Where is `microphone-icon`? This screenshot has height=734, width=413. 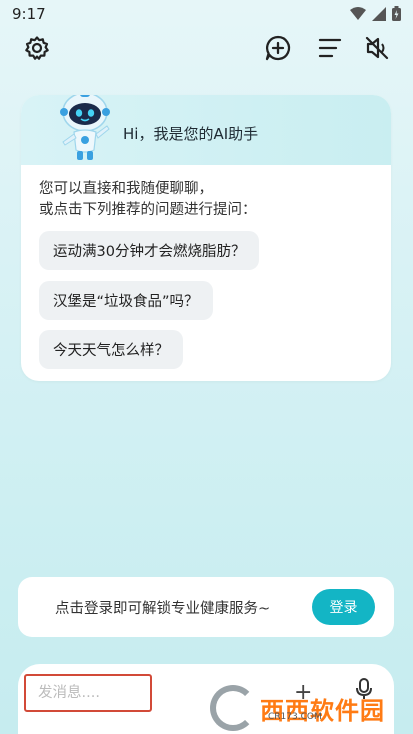 microphone-icon is located at coordinates (364, 691).